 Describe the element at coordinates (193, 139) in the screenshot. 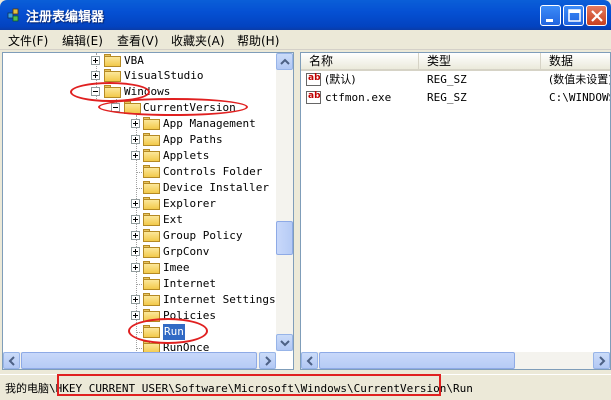

I see `tree-node-label: App Paths` at that location.